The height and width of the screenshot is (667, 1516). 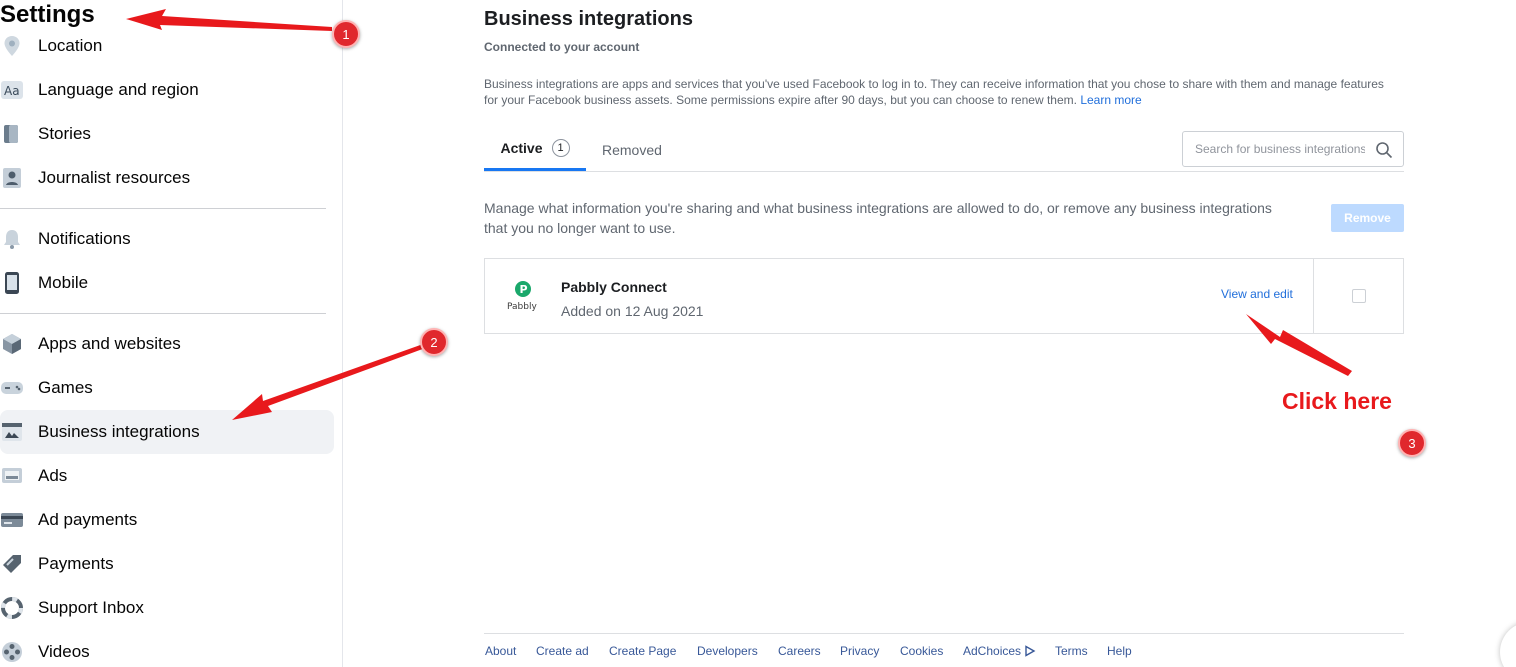 I want to click on sidebar-item-label: Ad payments, so click(x=88, y=519).